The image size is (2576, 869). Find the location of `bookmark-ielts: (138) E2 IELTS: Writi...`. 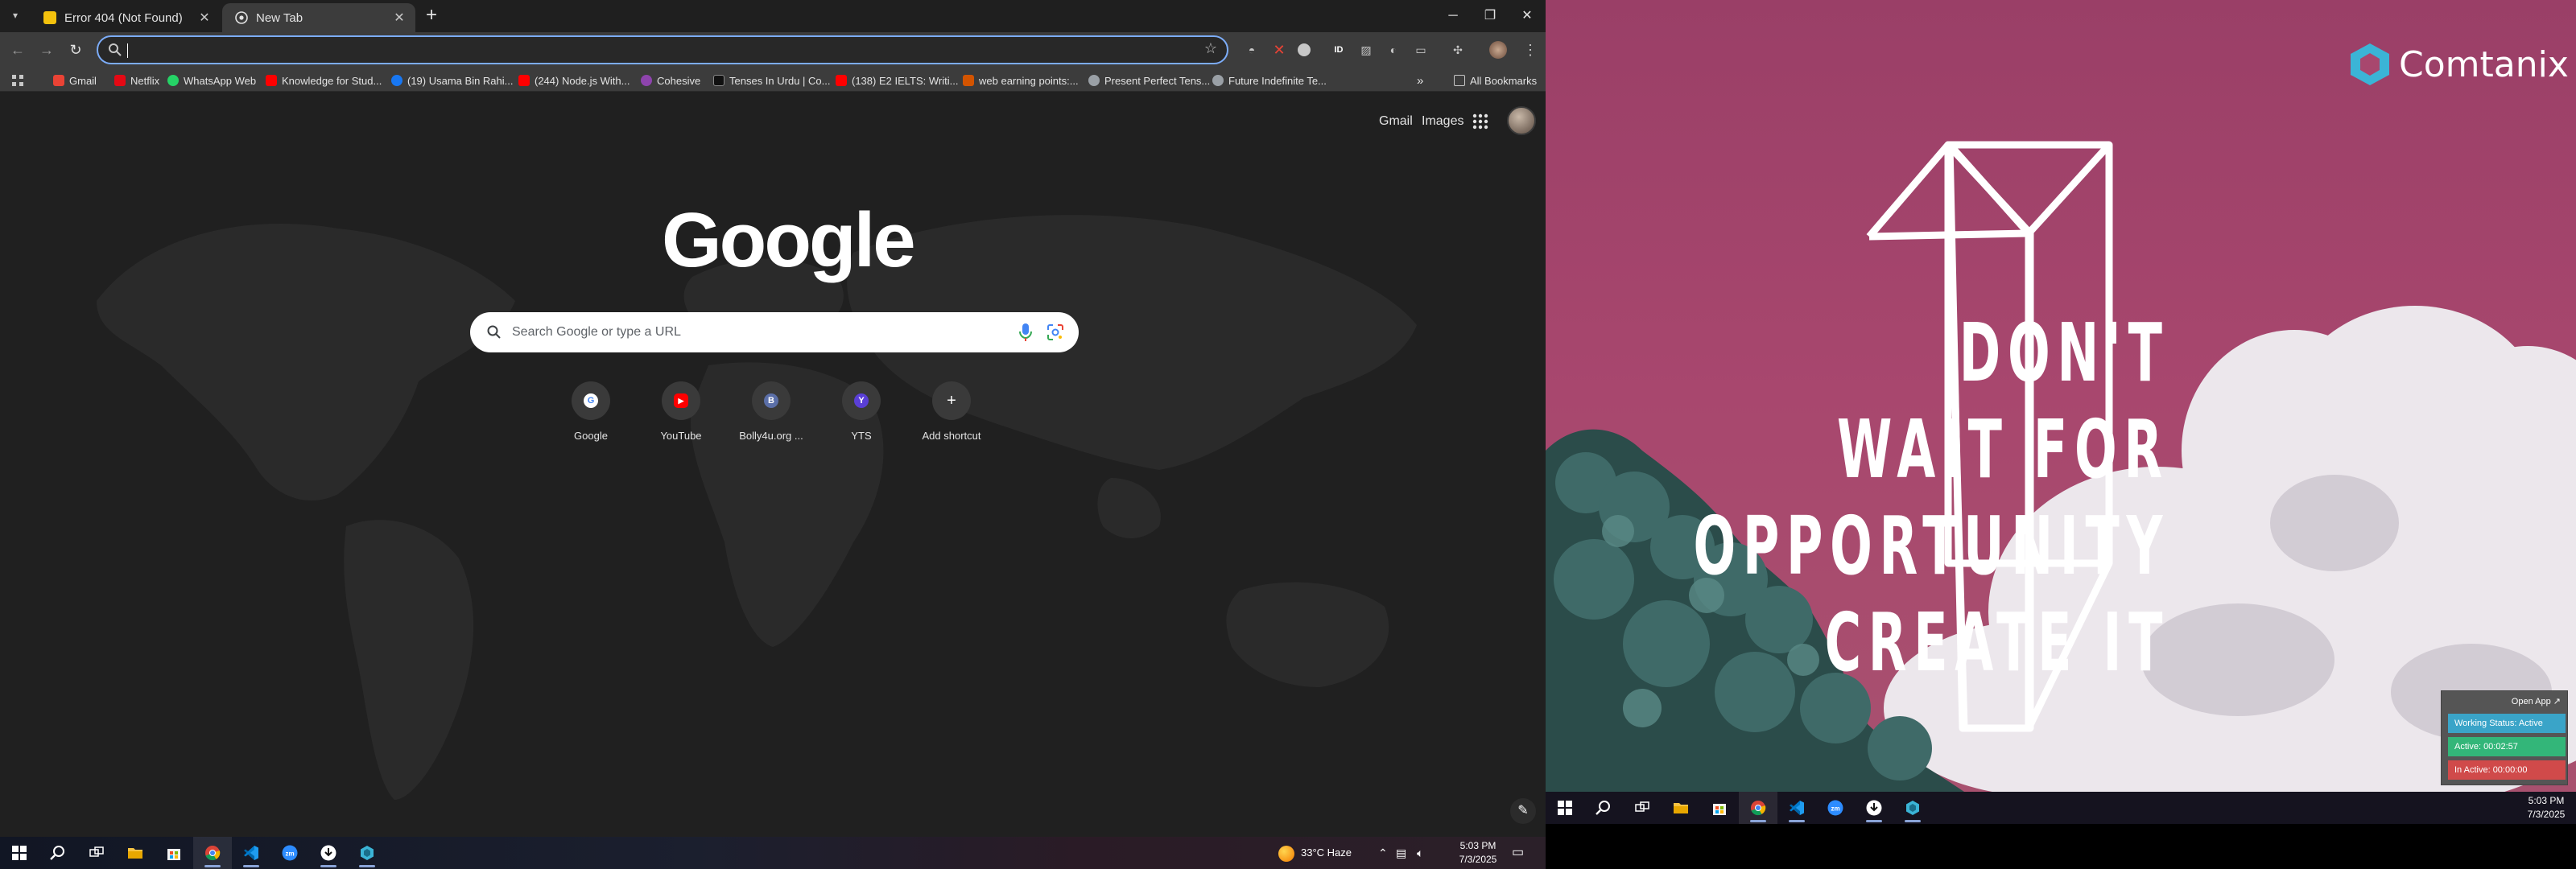

bookmark-ielts: (138) E2 IELTS: Writi... is located at coordinates (897, 80).